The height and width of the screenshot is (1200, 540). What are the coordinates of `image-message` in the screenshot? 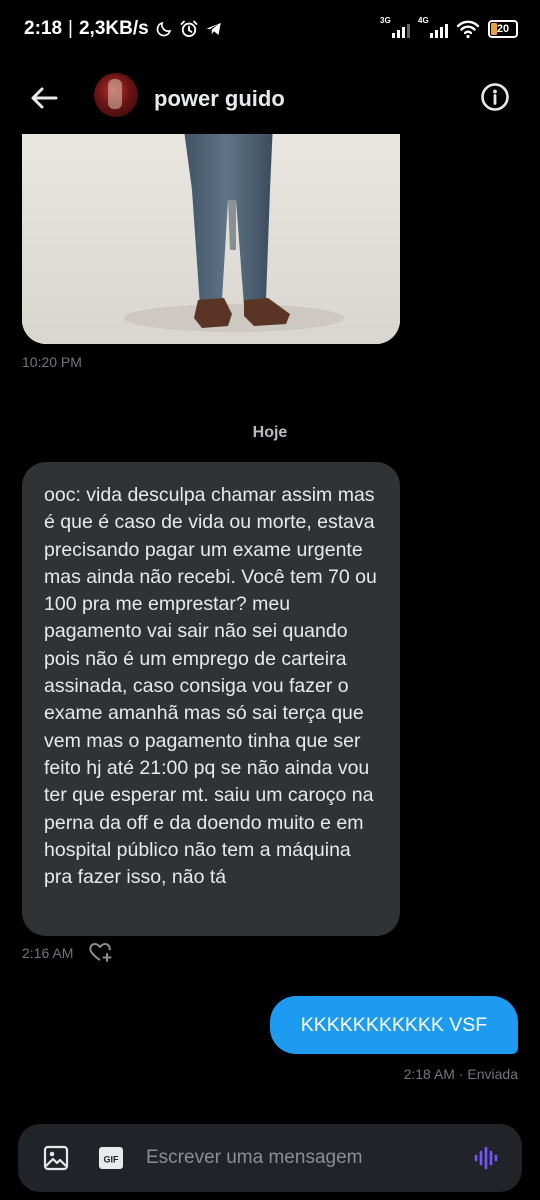 It's located at (211, 222).